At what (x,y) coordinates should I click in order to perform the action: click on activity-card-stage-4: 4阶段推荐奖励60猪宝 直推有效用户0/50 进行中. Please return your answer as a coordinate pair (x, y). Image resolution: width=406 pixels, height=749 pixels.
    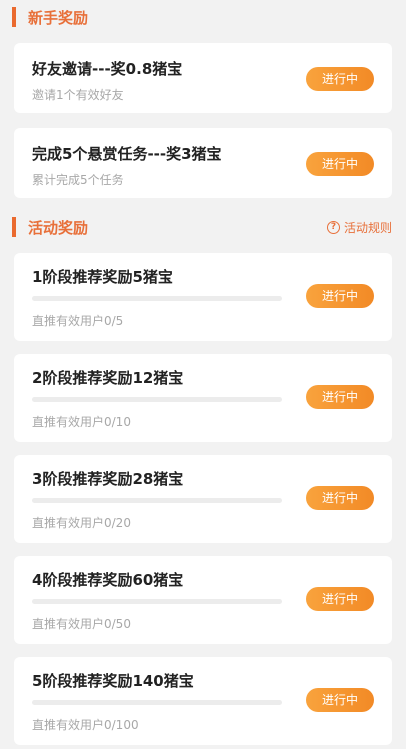
    Looking at the image, I should click on (203, 600).